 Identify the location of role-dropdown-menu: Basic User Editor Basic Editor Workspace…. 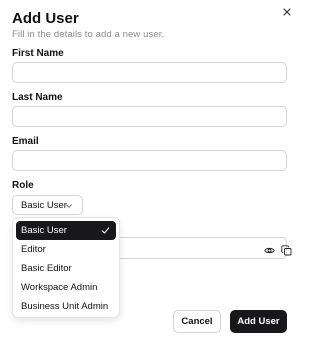
(66, 267).